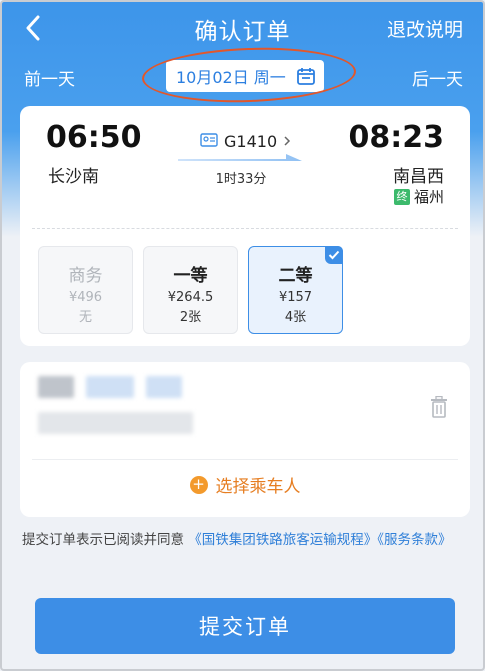 The width and height of the screenshot is (485, 671). I want to click on arrival-time: 08:23, so click(396, 137).